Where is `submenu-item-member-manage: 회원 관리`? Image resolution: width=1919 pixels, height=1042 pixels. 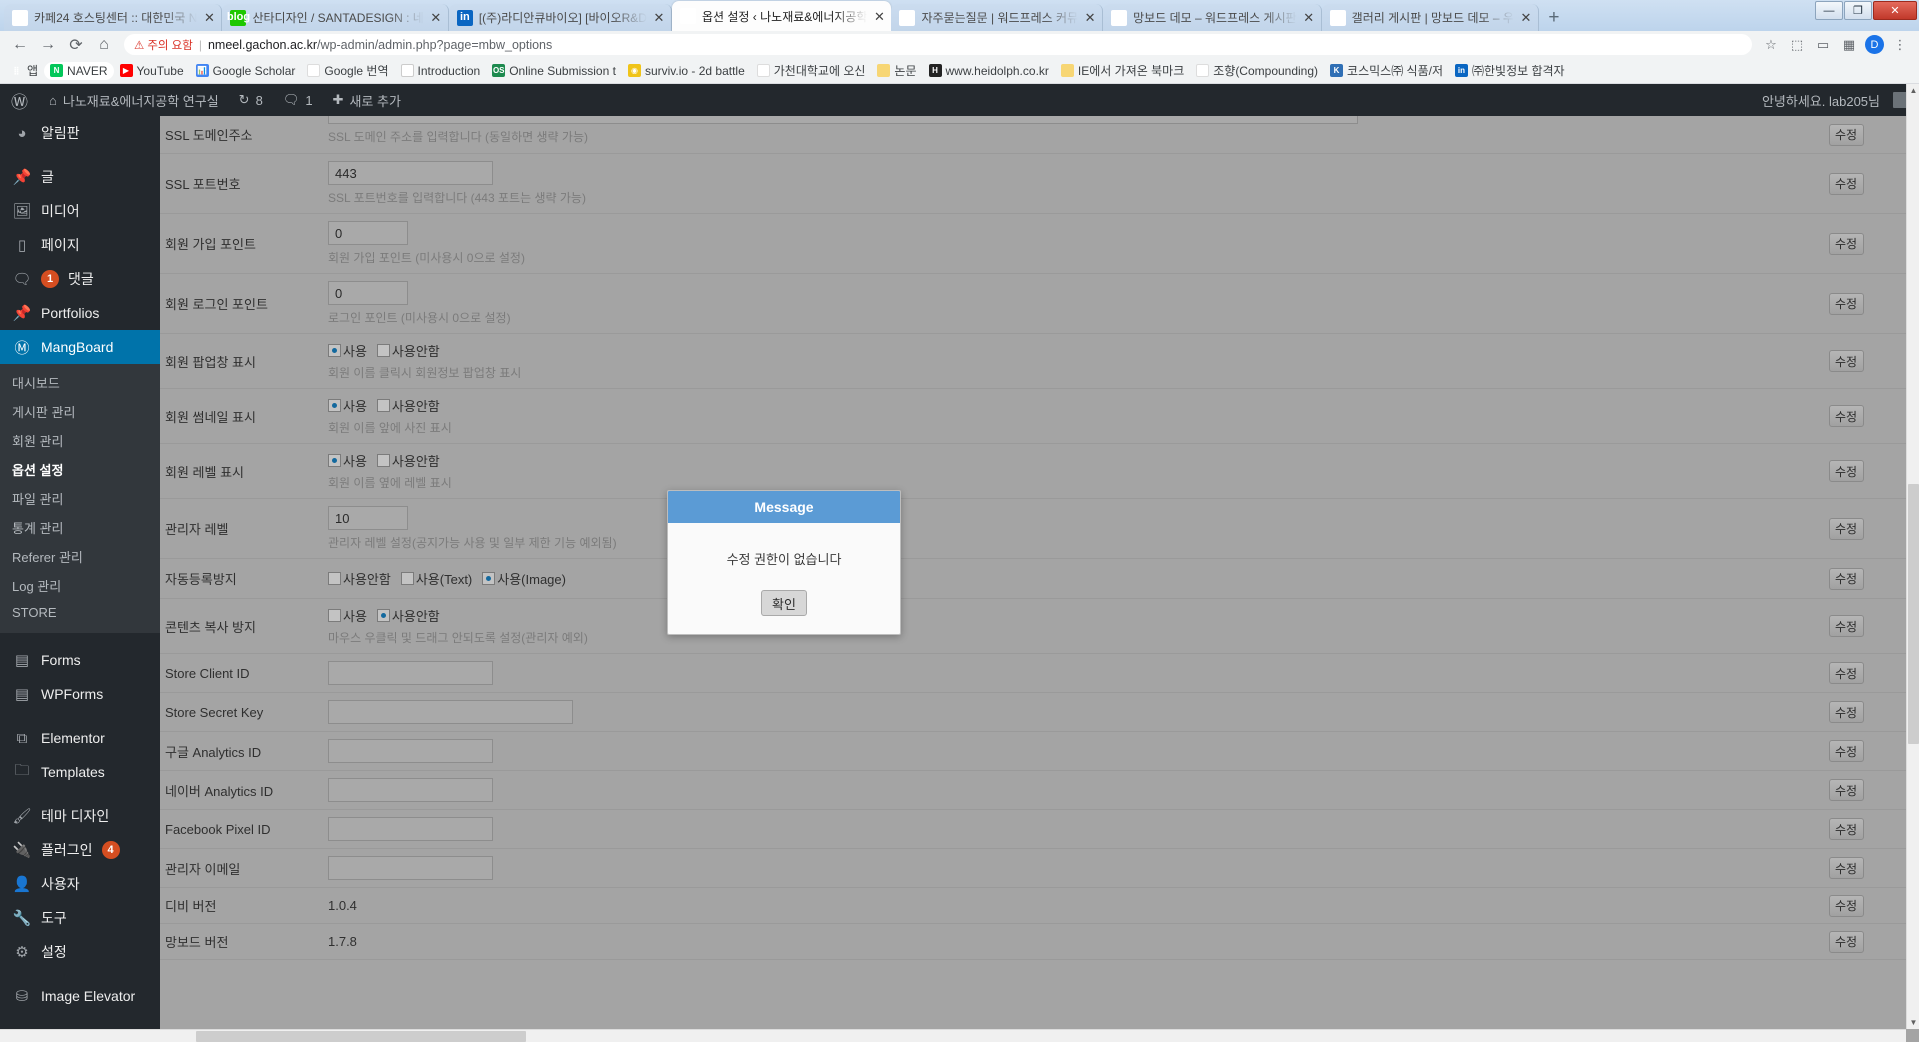
submenu-item-member-manage: 회원 관리 is located at coordinates (80, 440).